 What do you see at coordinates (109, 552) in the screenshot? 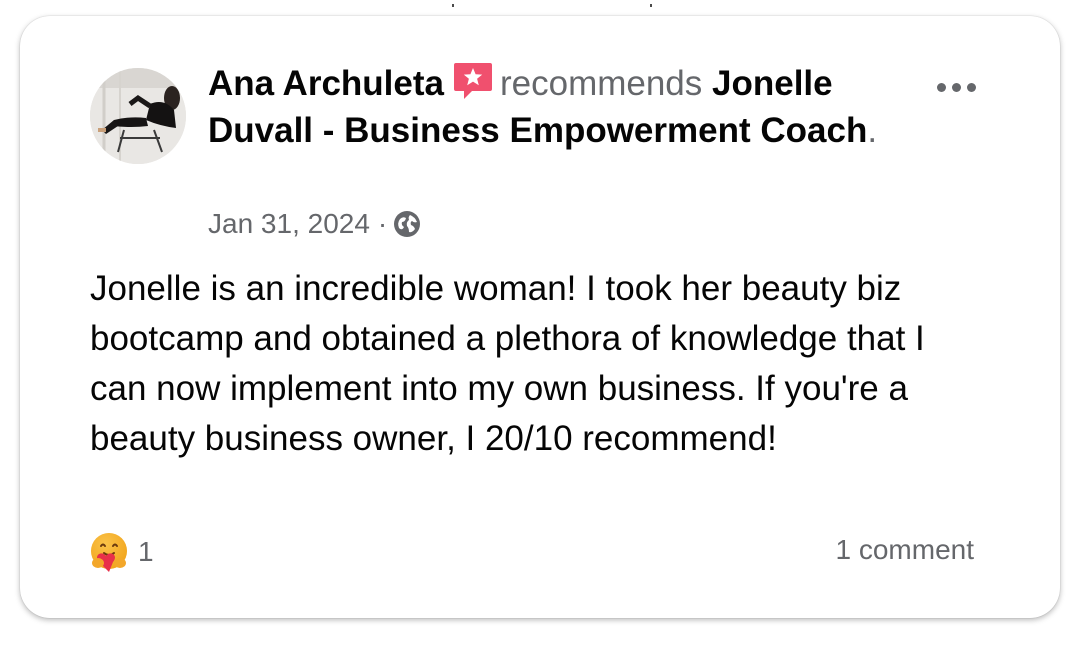
I see `care-reaction-icon` at bounding box center [109, 552].